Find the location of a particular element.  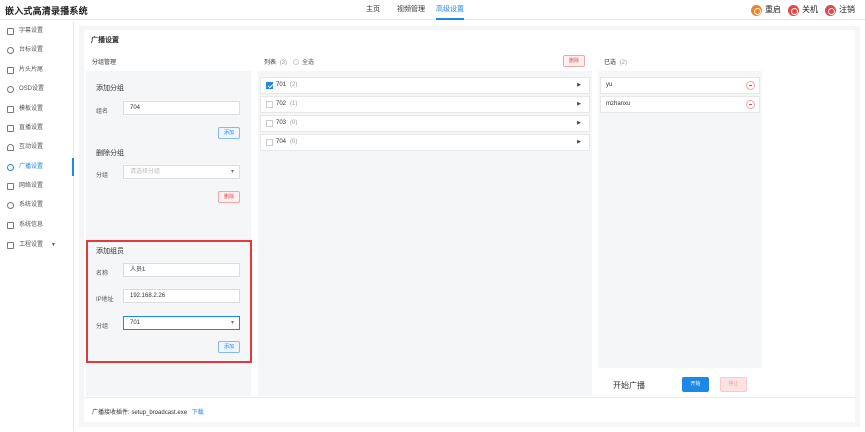

top-bar: 嵌入式高清录播系统 主页 视频管理 高级设置 重启 关机 注销 is located at coordinates (432, 10).